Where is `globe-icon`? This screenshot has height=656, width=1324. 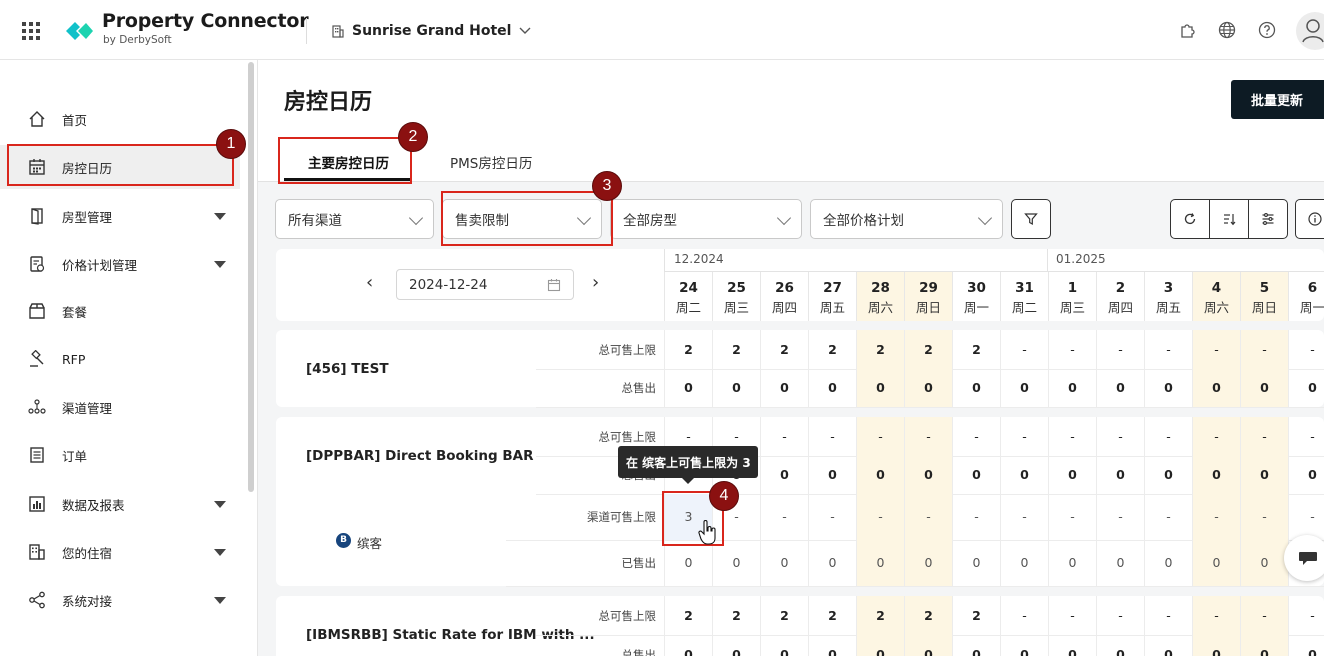 globe-icon is located at coordinates (1227, 30).